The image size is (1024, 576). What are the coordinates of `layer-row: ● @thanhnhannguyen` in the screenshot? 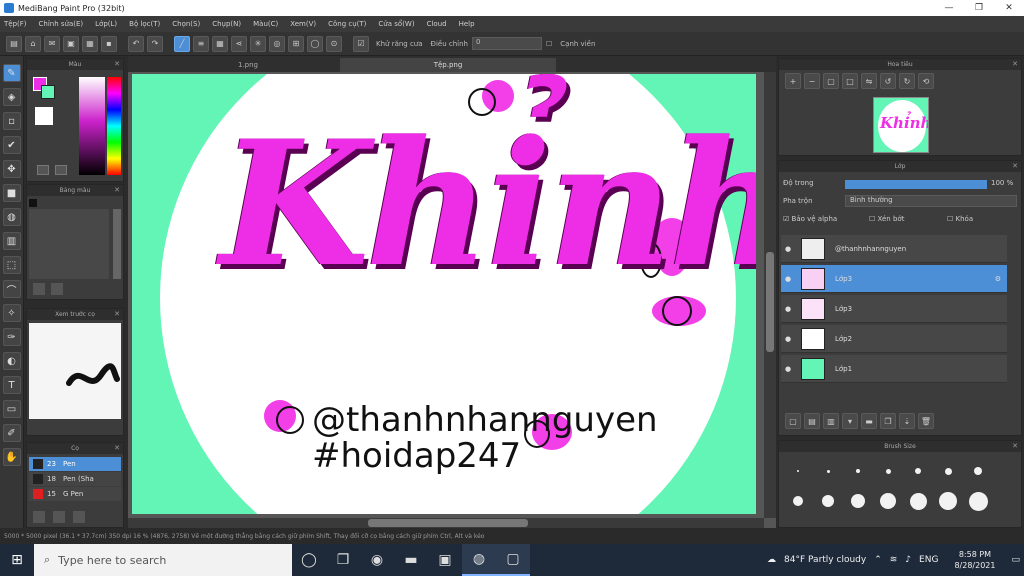 It's located at (894, 249).